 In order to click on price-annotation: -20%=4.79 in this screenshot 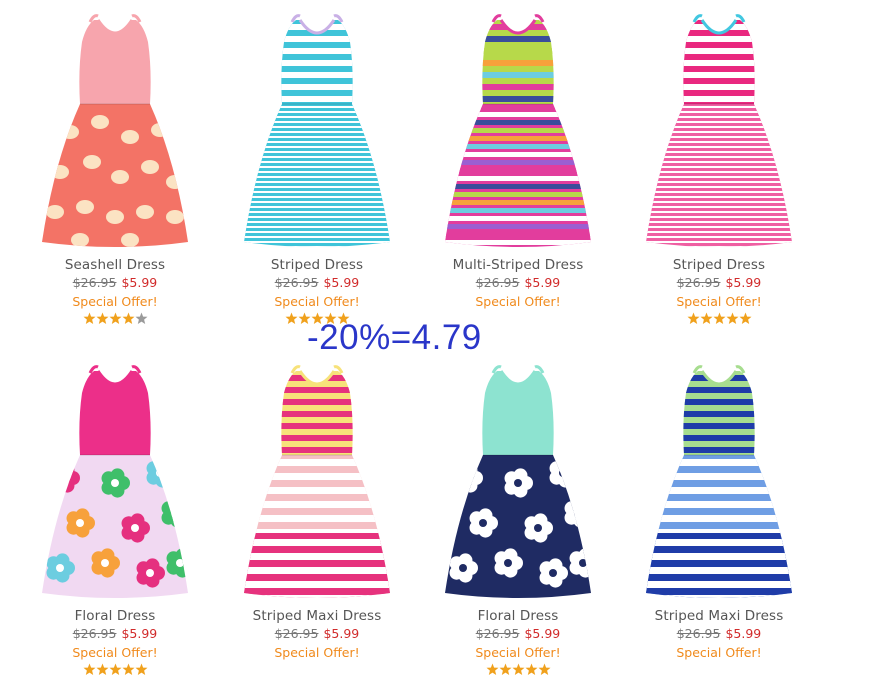, I will do `click(394, 337)`.